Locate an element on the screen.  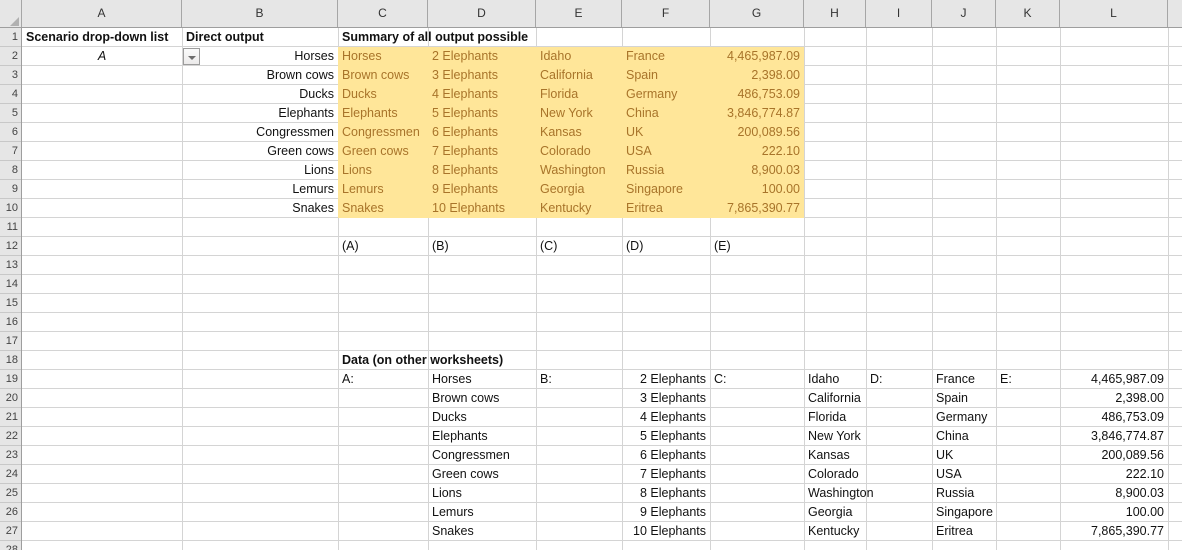
data-elephants-cell: 5 Elephants is located at coordinates (666, 436).